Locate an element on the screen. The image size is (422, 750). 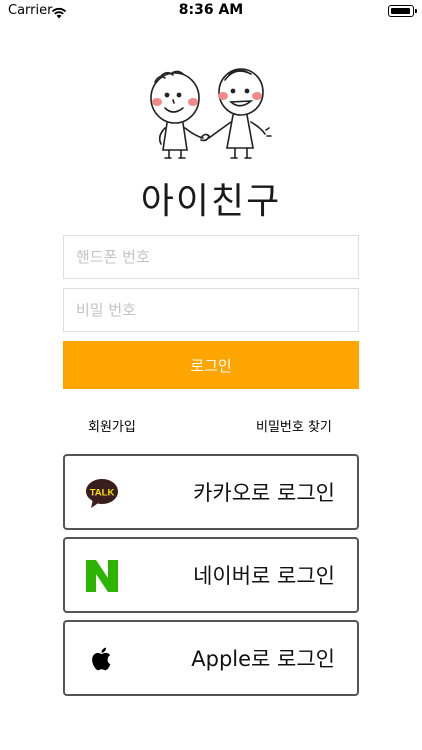
status-time: 8:36 AM is located at coordinates (211, 10).